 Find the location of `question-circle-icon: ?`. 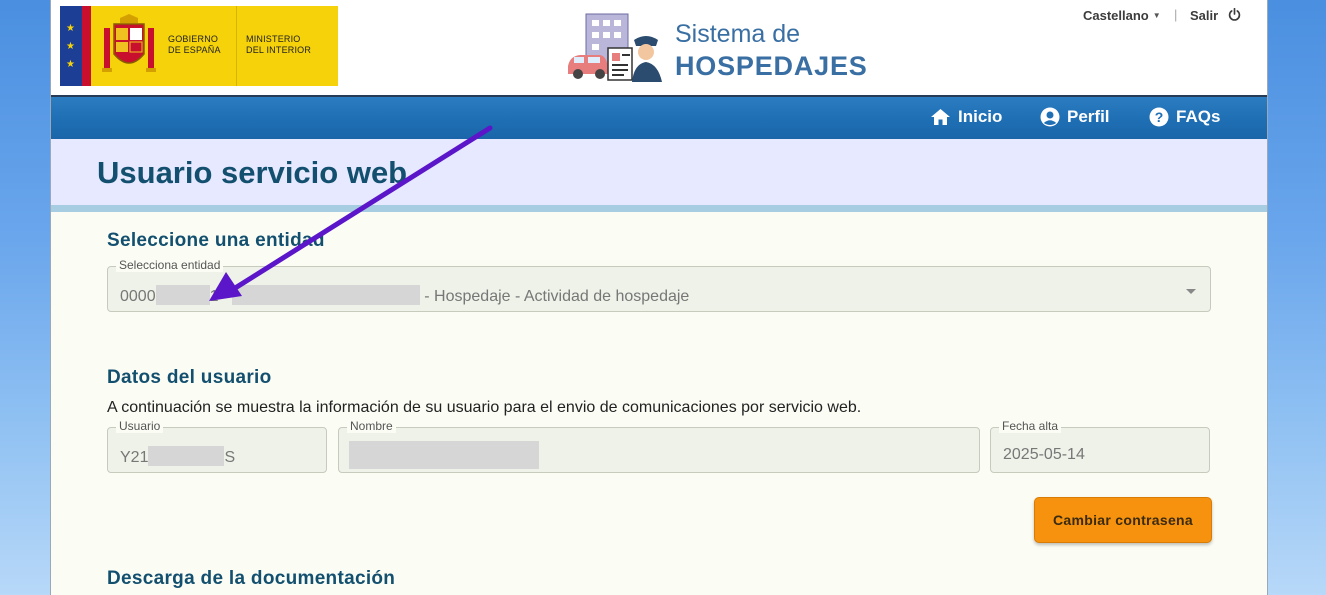

question-circle-icon: ? is located at coordinates (1159, 117).